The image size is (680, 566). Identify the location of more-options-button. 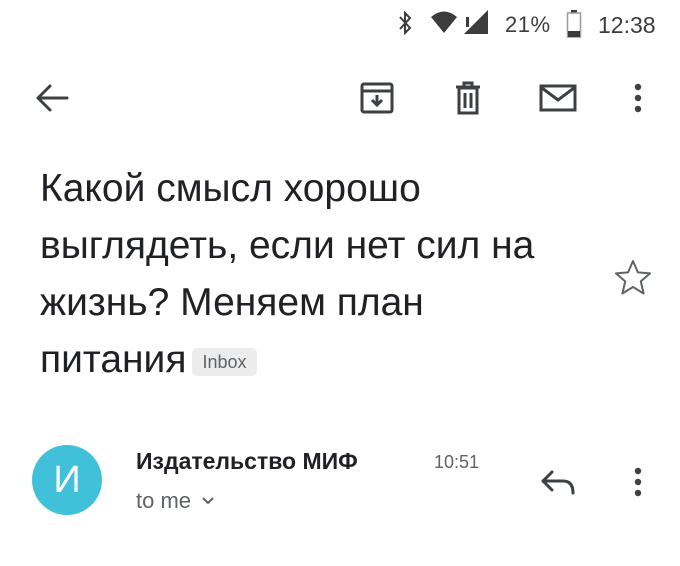
(638, 98).